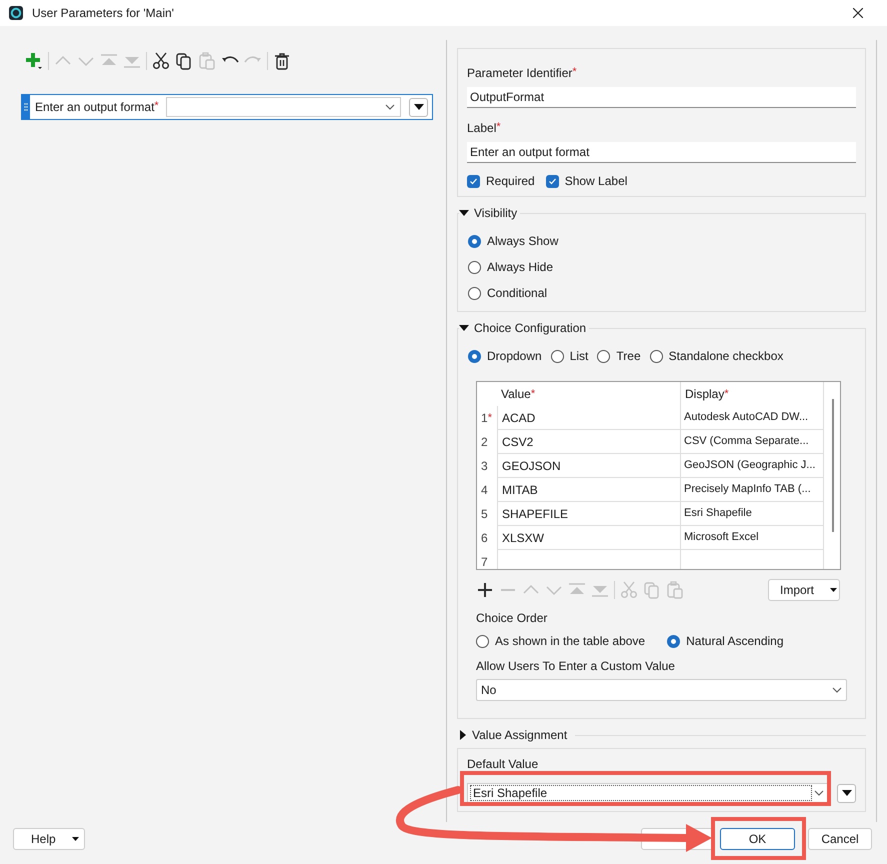 The width and height of the screenshot is (887, 864). Describe the element at coordinates (858, 13) in the screenshot. I see `close-icon` at that location.